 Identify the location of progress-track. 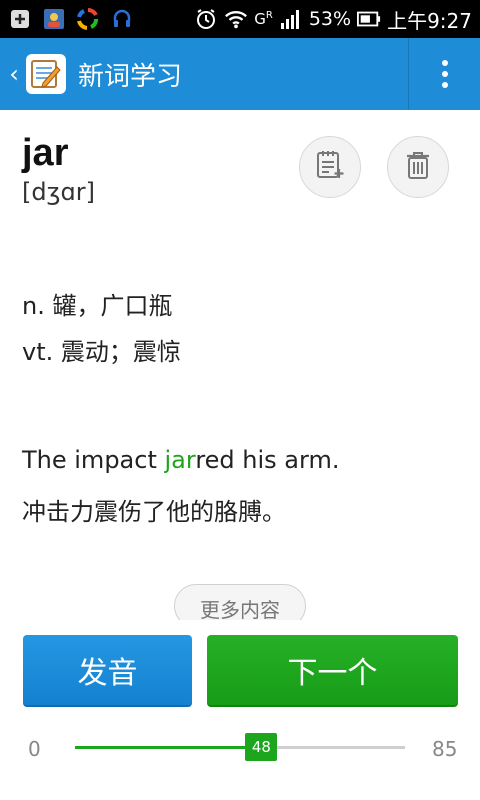
(240, 747).